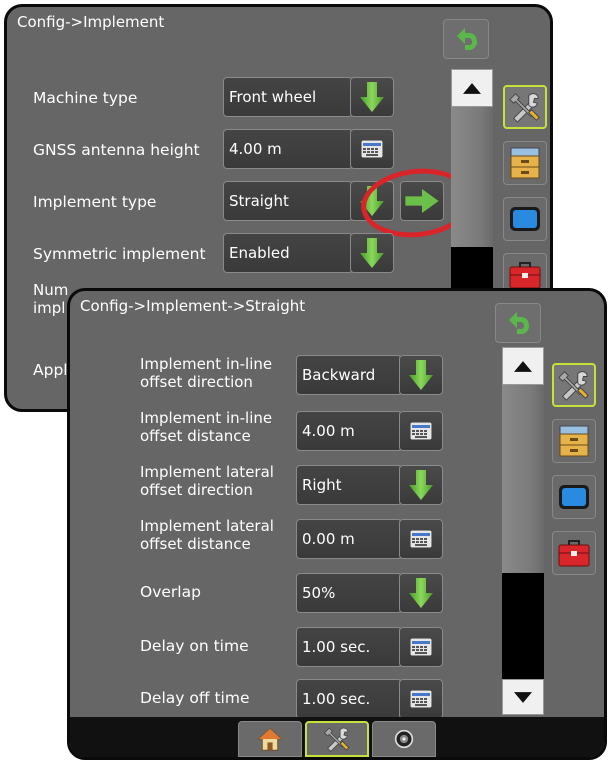 The image size is (611, 764). I want to click on machine-type-label: Machine type, so click(85, 98).